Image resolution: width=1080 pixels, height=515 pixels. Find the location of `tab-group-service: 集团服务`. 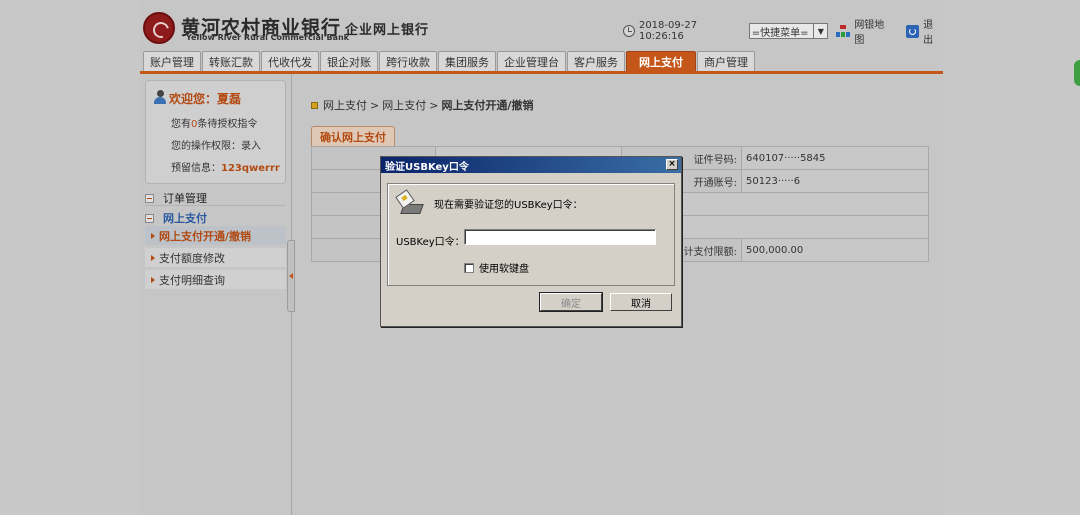

tab-group-service: 集团服务 is located at coordinates (467, 61).